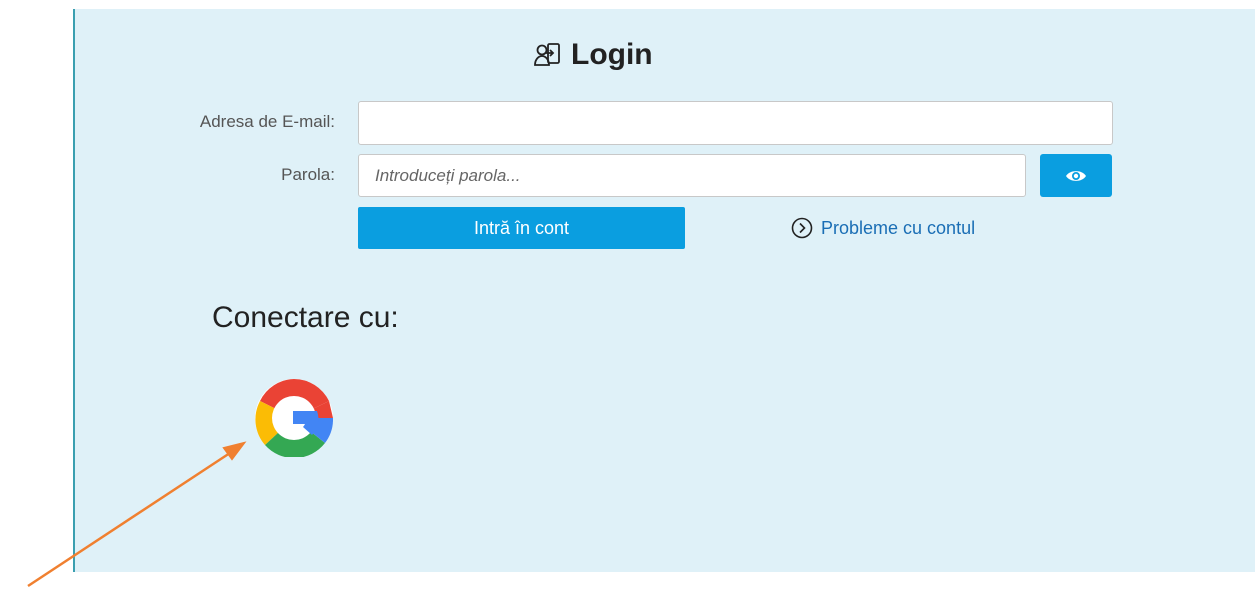 The height and width of the screenshot is (589, 1255). What do you see at coordinates (692, 175) in the screenshot?
I see `password-field` at bounding box center [692, 175].